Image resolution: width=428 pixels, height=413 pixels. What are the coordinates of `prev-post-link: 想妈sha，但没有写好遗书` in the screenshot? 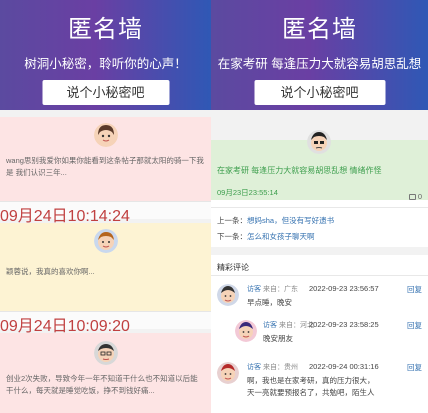 It's located at (290, 220).